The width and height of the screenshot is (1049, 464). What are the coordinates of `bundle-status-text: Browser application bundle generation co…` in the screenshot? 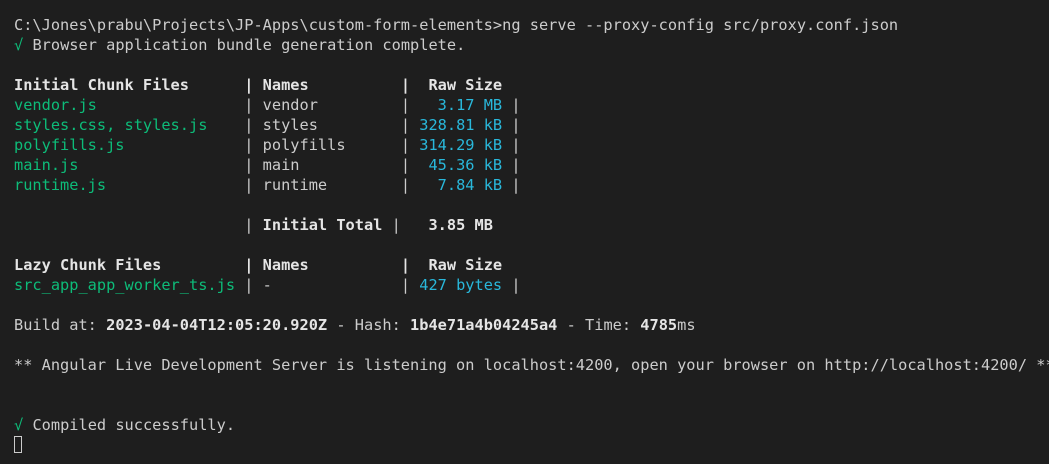 It's located at (249, 45).